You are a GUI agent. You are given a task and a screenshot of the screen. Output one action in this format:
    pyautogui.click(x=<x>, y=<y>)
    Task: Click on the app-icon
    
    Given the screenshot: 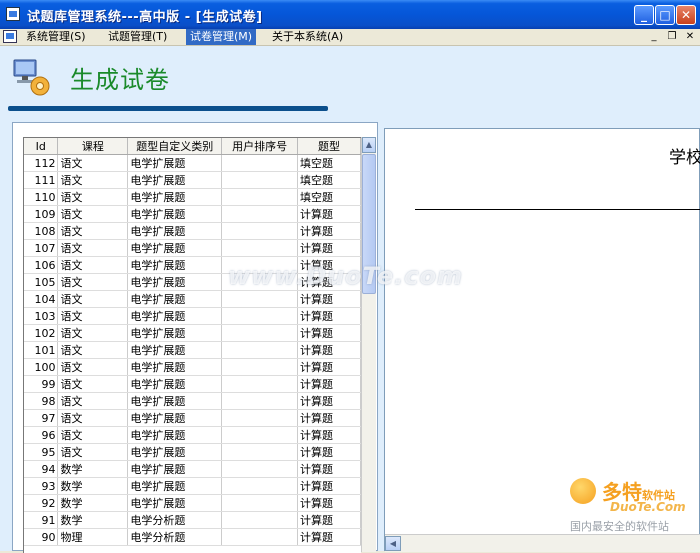 What is the action you would take?
    pyautogui.click(x=13, y=14)
    